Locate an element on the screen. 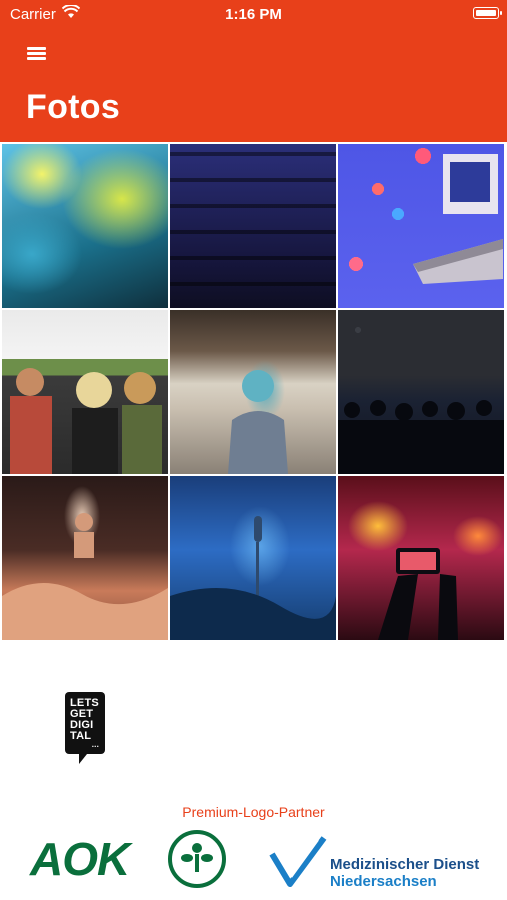 The width and height of the screenshot is (507, 900). crowd-silhouette is located at coordinates (85, 576).